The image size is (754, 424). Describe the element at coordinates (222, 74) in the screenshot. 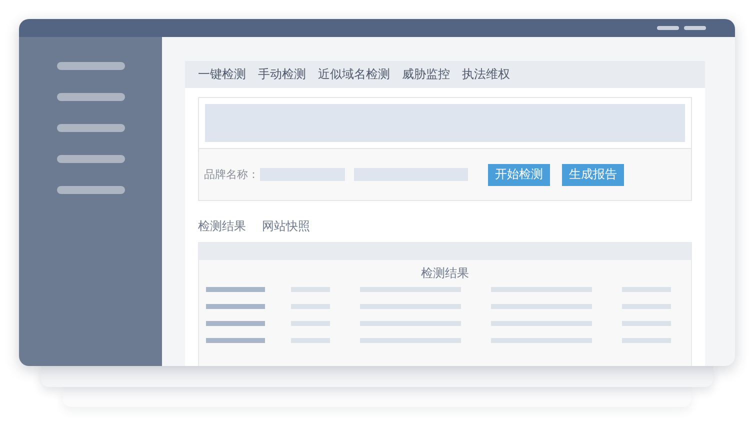

I see `nav-tab: 一键检测` at that location.